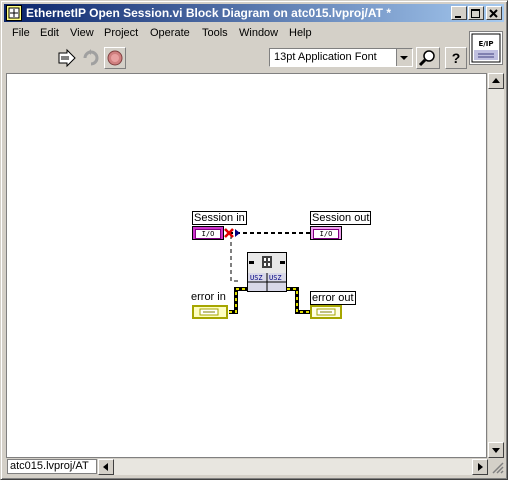 The width and height of the screenshot is (508, 480). I want to click on status-bar: atc015.lvproj/AT, so click(254, 467).